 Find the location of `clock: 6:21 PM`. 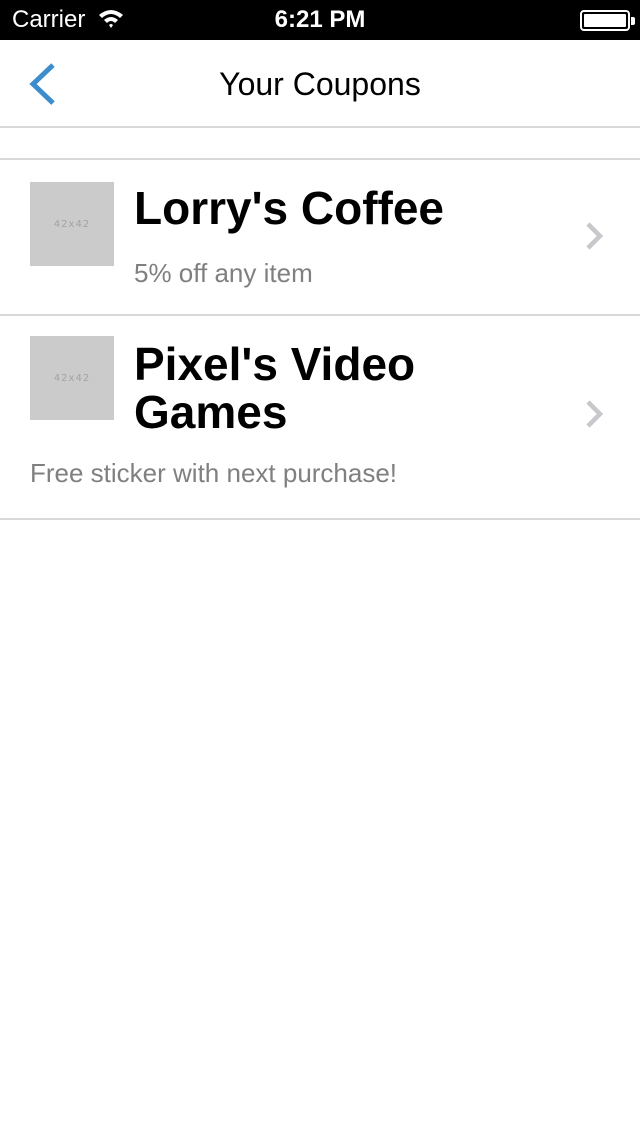

clock: 6:21 PM is located at coordinates (320, 19).